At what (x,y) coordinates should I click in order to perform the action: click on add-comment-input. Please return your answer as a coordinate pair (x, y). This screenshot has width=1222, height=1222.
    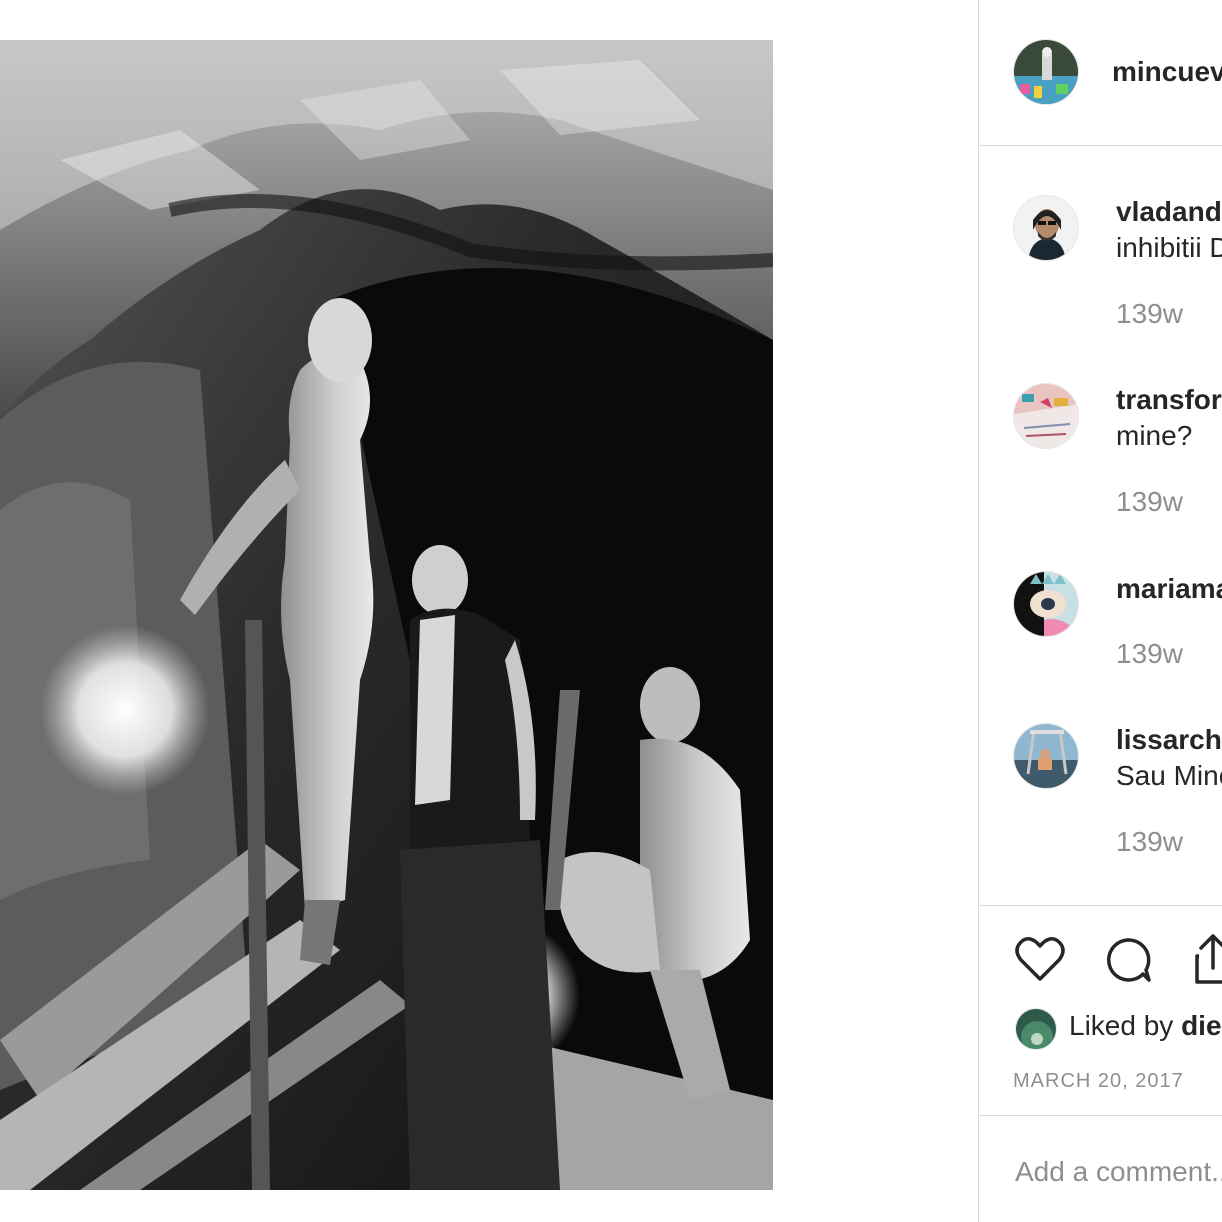
    Looking at the image, I should click on (1118, 1172).